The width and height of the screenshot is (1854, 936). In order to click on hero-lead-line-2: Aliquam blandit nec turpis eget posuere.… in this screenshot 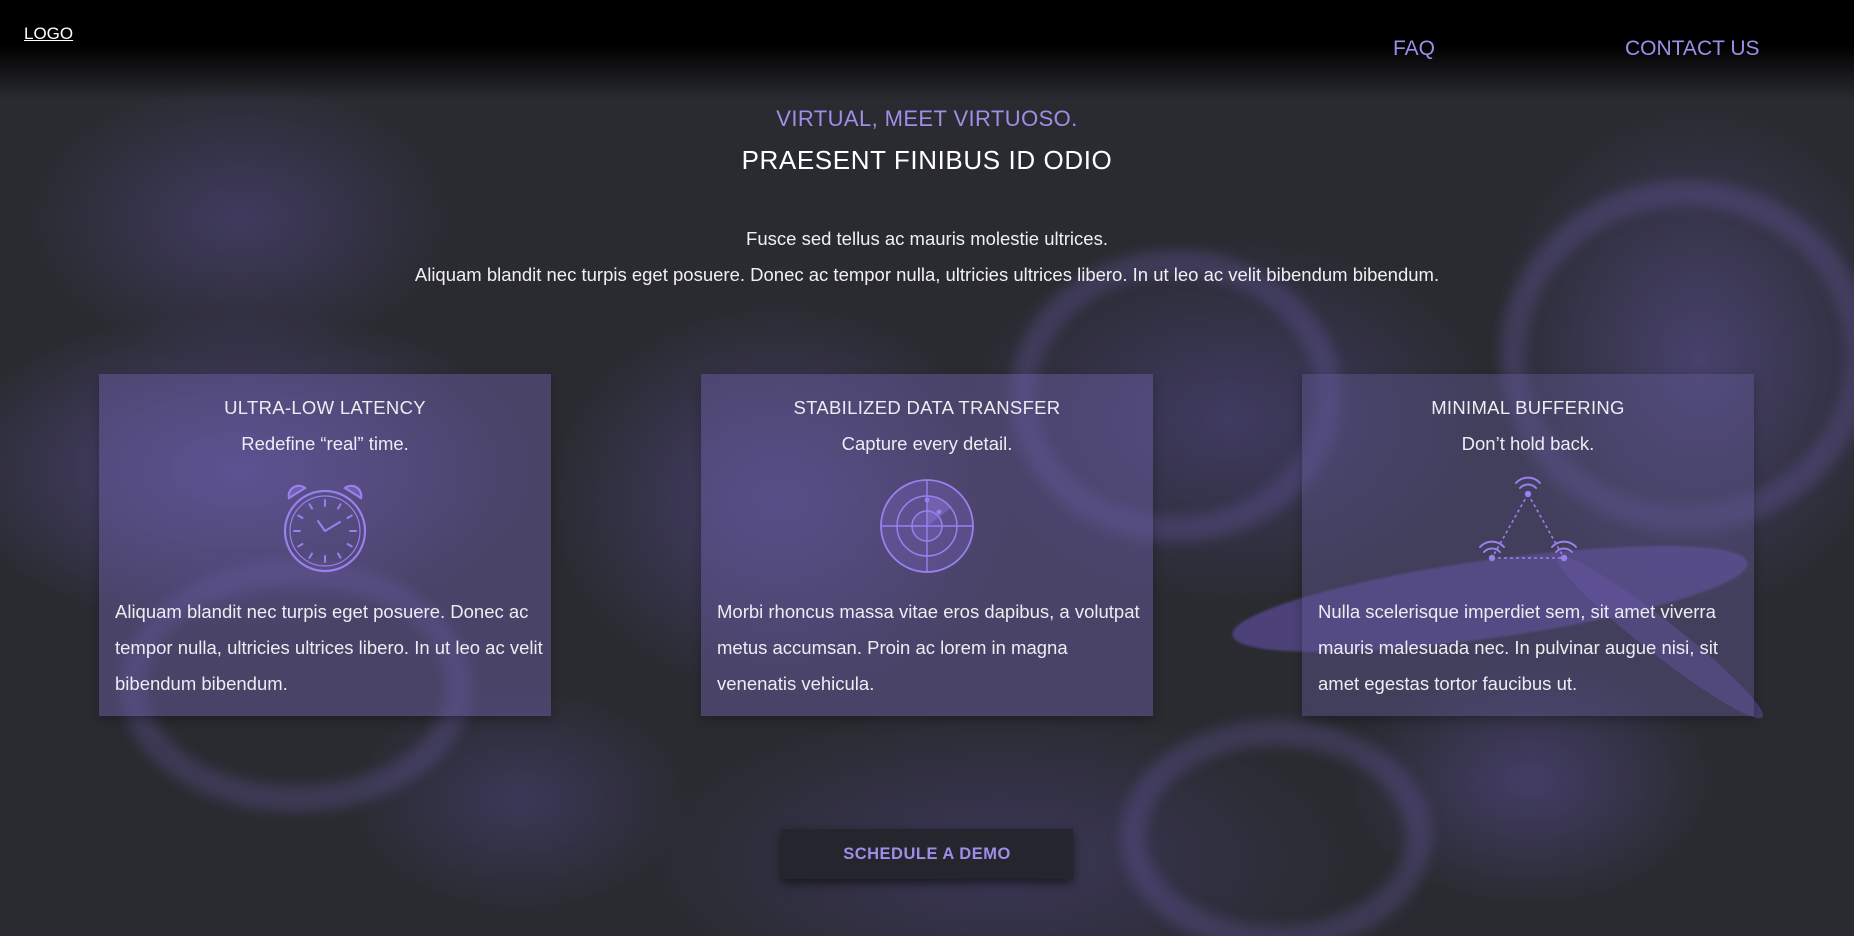, I will do `click(927, 274)`.